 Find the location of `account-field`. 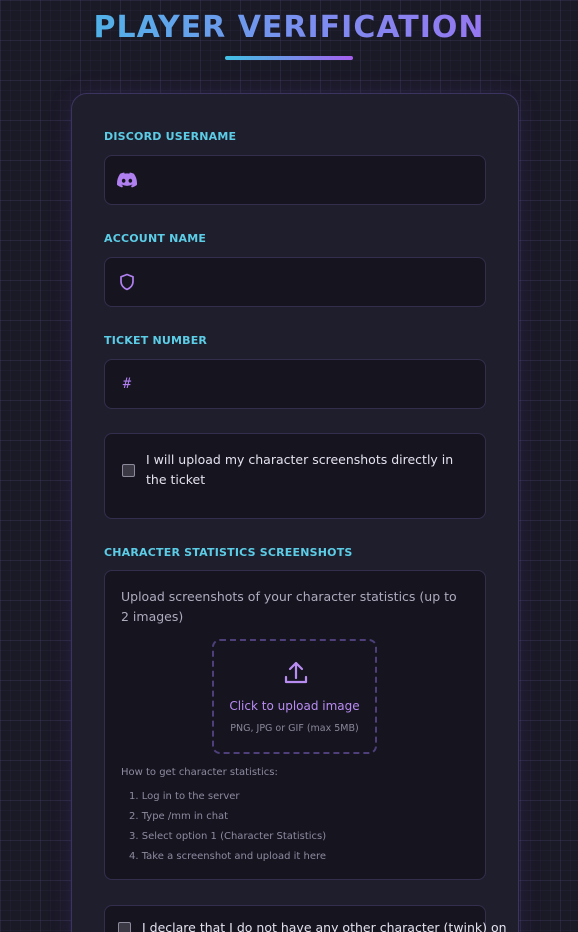

account-field is located at coordinates (295, 282).